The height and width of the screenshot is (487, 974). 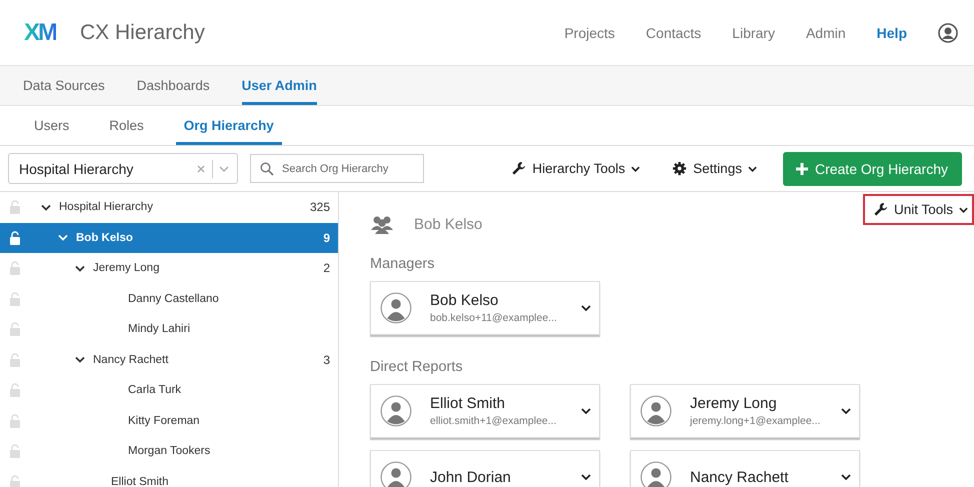 I want to click on person-card: John Dorian, so click(x=485, y=468).